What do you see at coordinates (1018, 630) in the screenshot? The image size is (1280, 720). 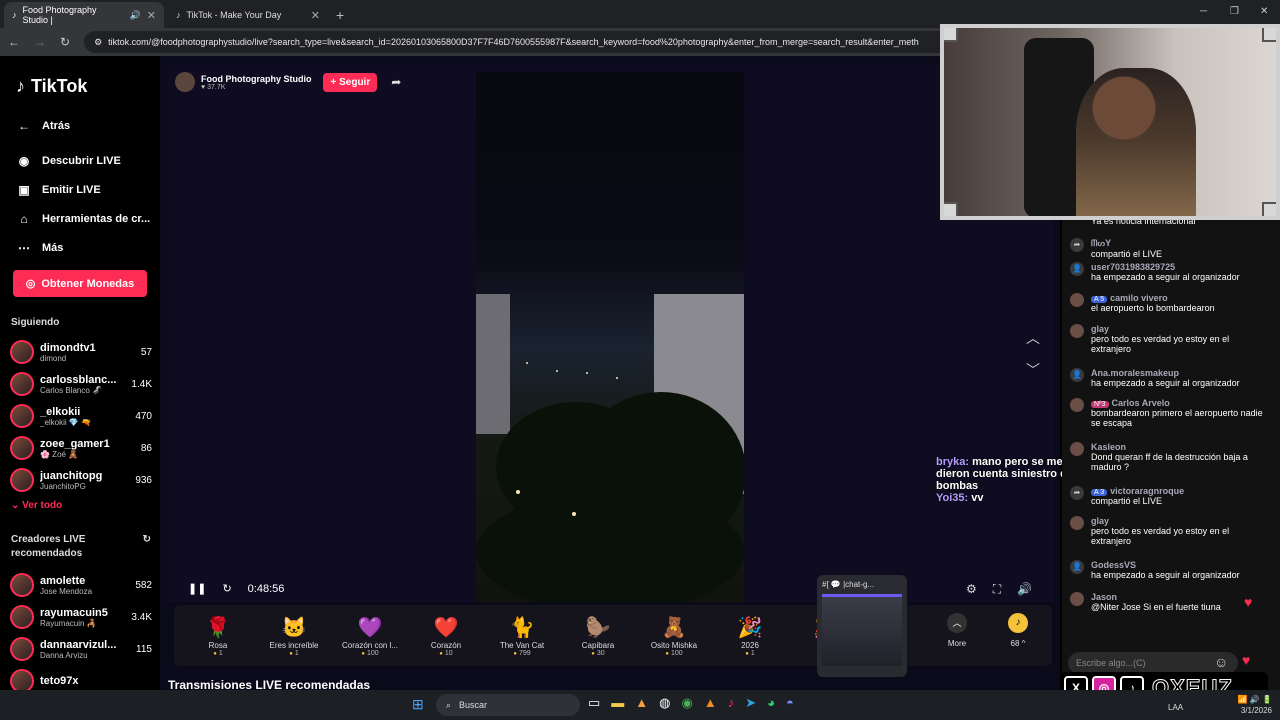 I see `coin-balance: ♪ 68 ^` at bounding box center [1018, 630].